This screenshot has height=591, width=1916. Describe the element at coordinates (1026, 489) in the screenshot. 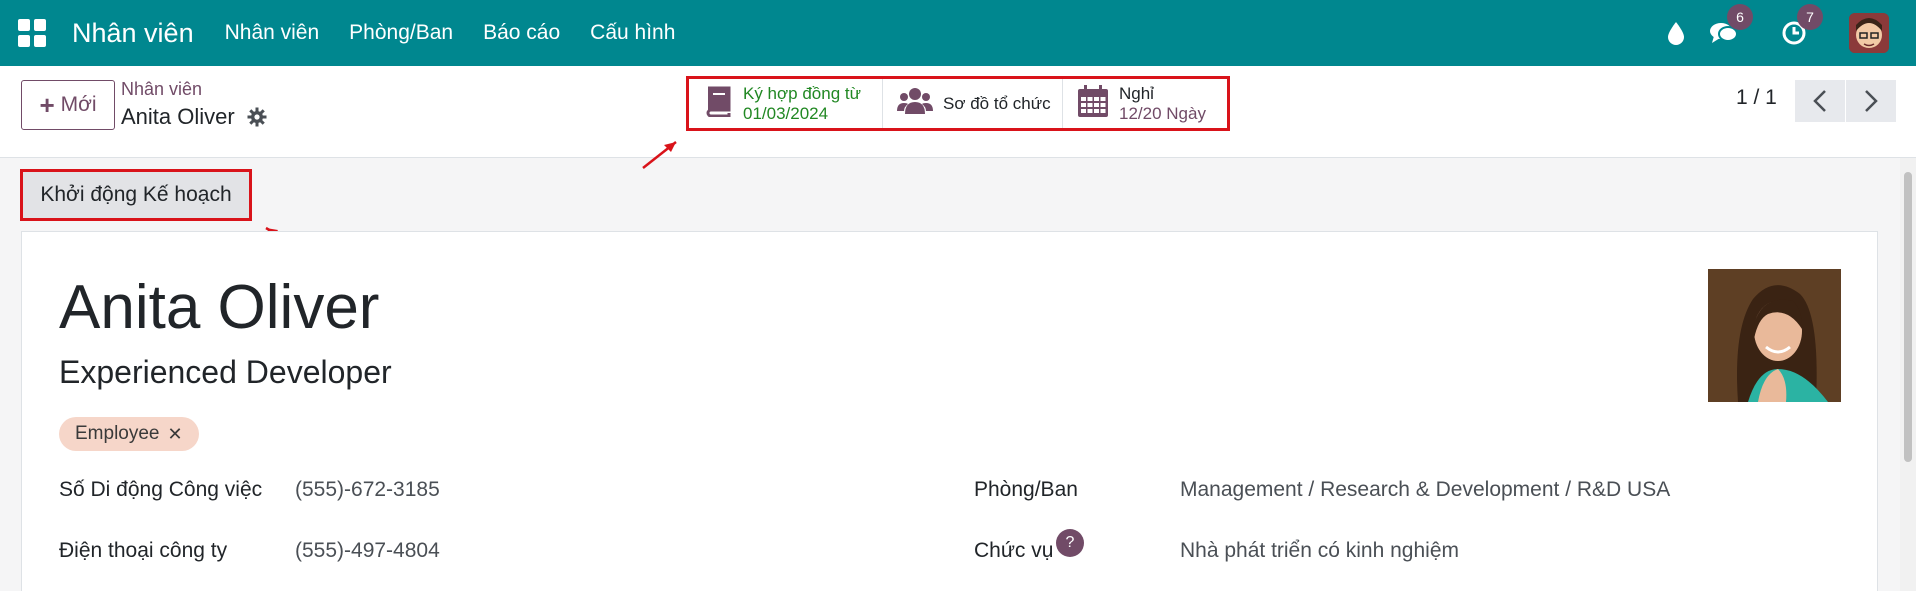

I see `department-label: Phòng/Ban` at that location.